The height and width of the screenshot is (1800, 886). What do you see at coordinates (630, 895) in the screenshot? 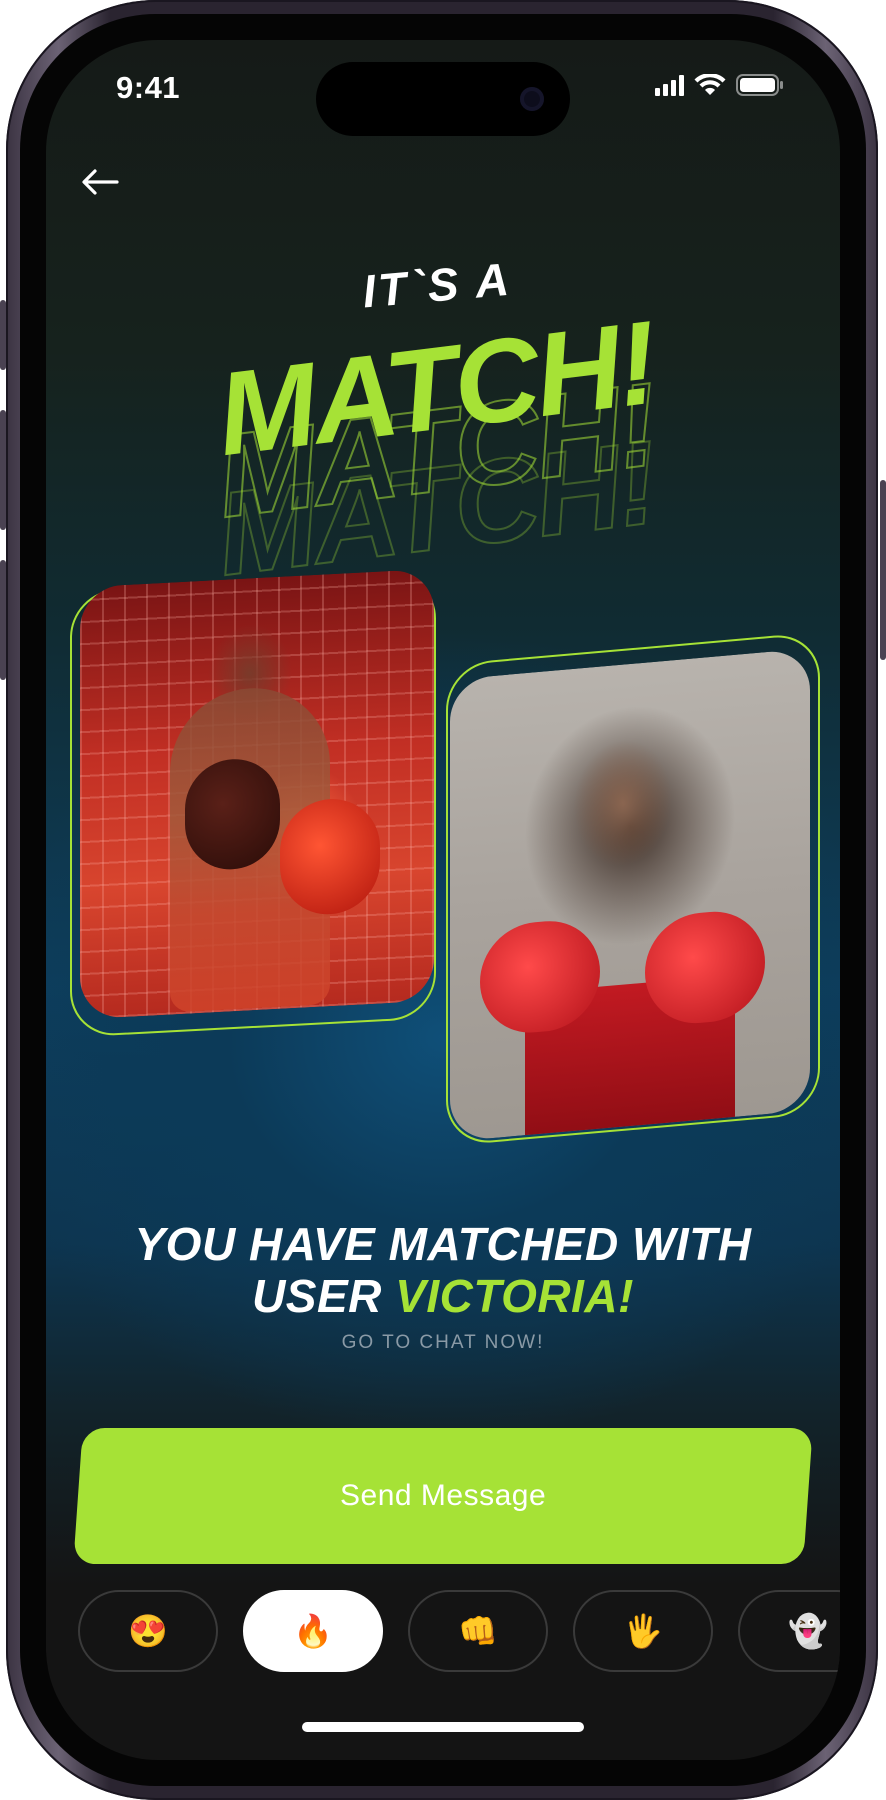
I see `match-photo` at bounding box center [630, 895].